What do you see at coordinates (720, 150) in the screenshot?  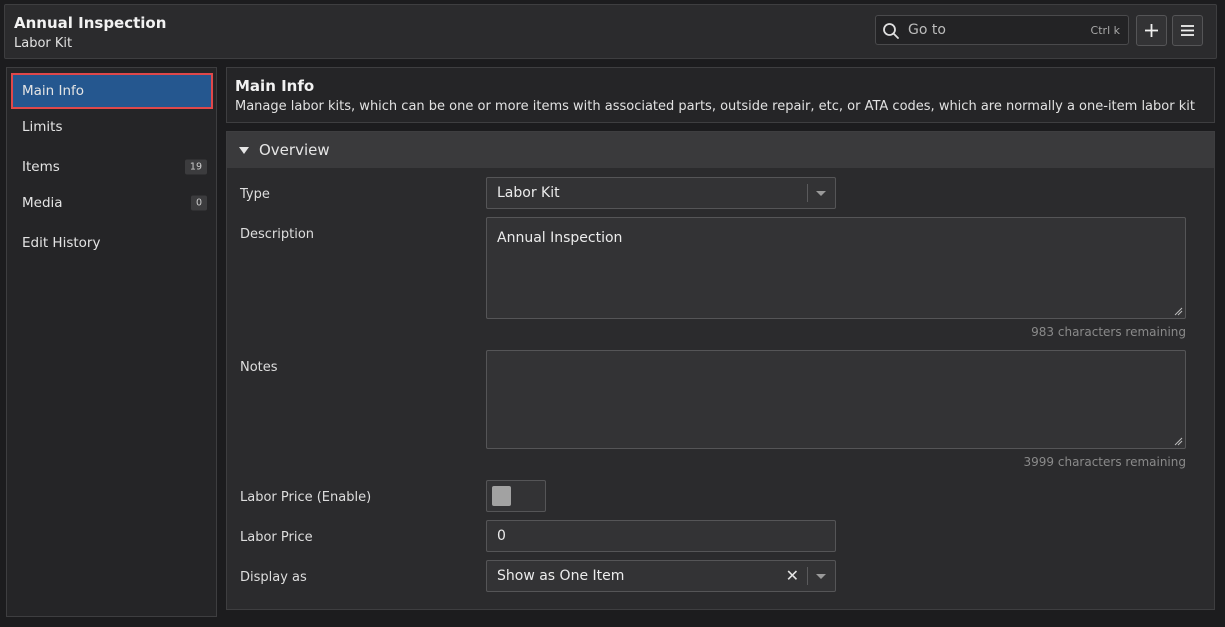 I see `overview-section-toggle: Overview` at bounding box center [720, 150].